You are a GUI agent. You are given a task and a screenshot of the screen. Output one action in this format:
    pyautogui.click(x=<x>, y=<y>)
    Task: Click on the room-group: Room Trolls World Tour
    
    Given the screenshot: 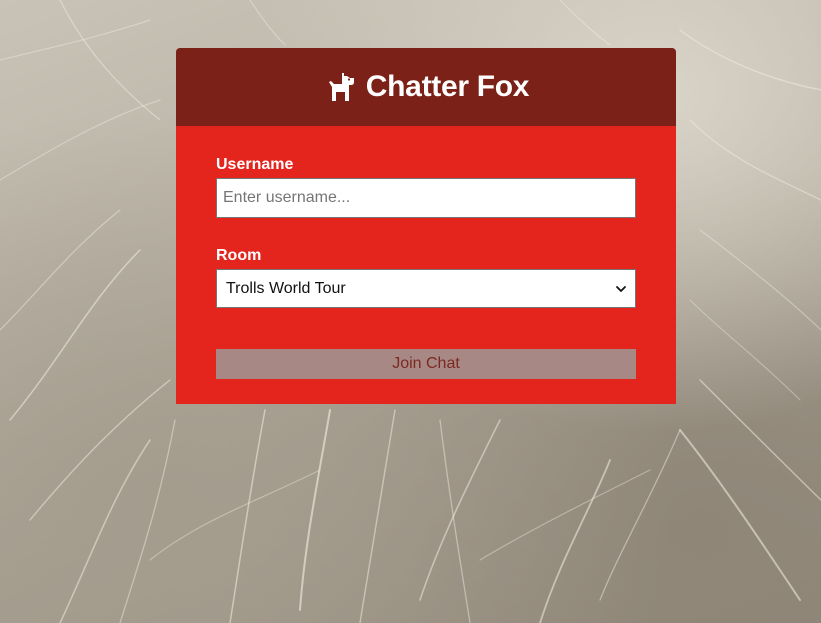 What is the action you would take?
    pyautogui.click(x=426, y=277)
    